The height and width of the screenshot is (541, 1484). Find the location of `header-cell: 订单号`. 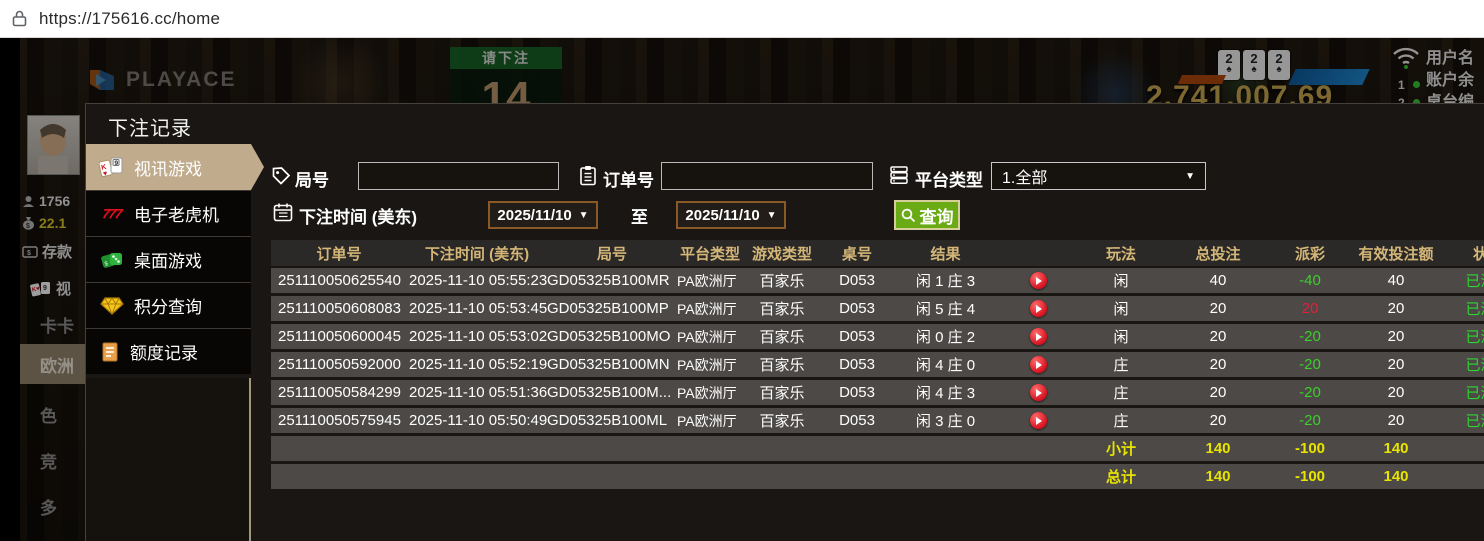

header-cell: 订单号 is located at coordinates (339, 254).